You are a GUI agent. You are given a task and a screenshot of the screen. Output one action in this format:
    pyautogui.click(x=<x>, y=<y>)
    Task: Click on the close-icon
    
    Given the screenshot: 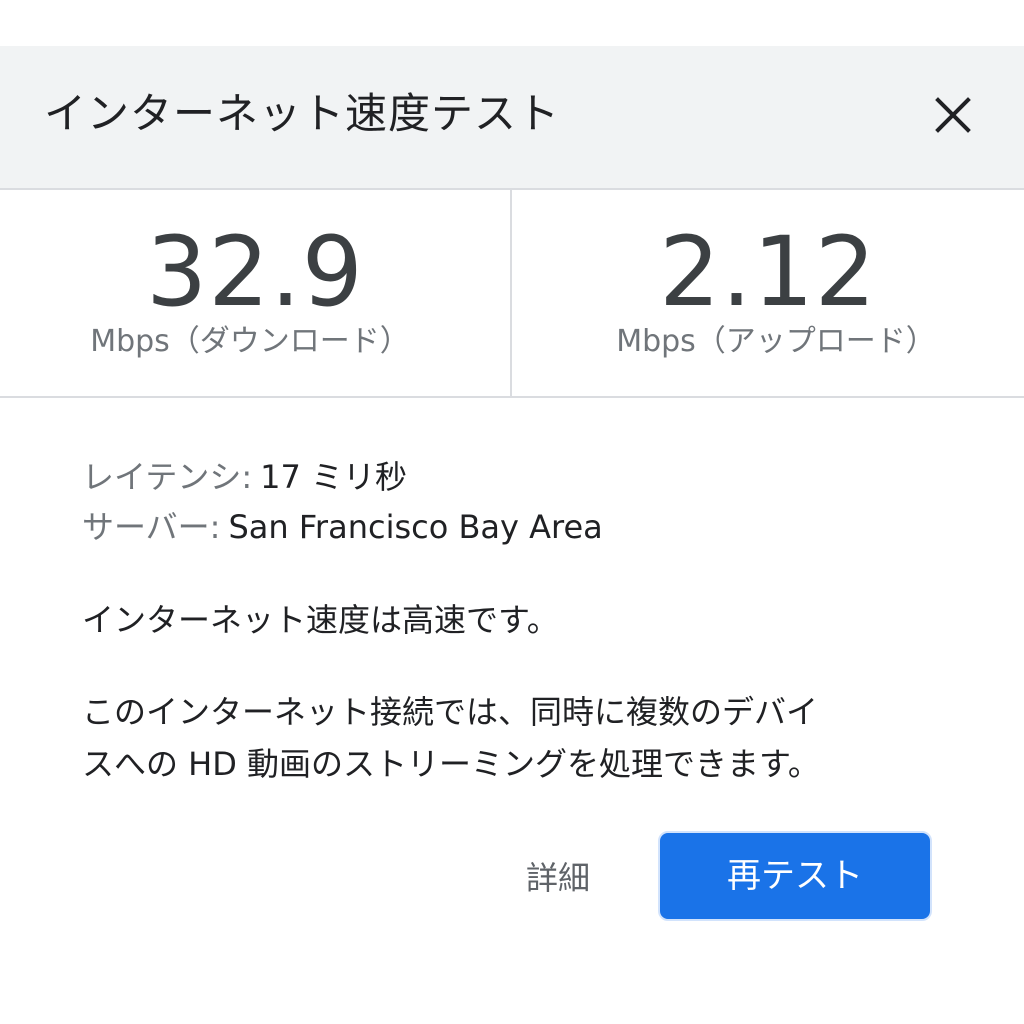 What is the action you would take?
    pyautogui.click(x=953, y=115)
    